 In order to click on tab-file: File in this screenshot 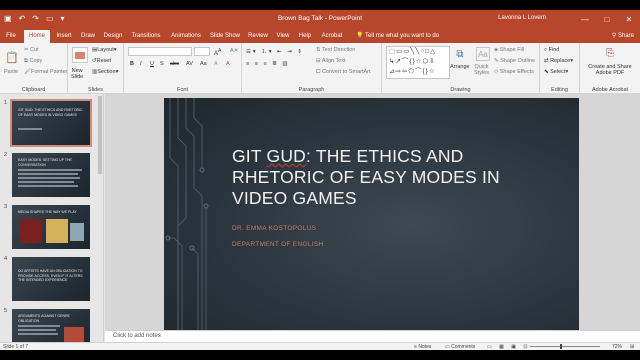, I will do `click(11, 36)`.